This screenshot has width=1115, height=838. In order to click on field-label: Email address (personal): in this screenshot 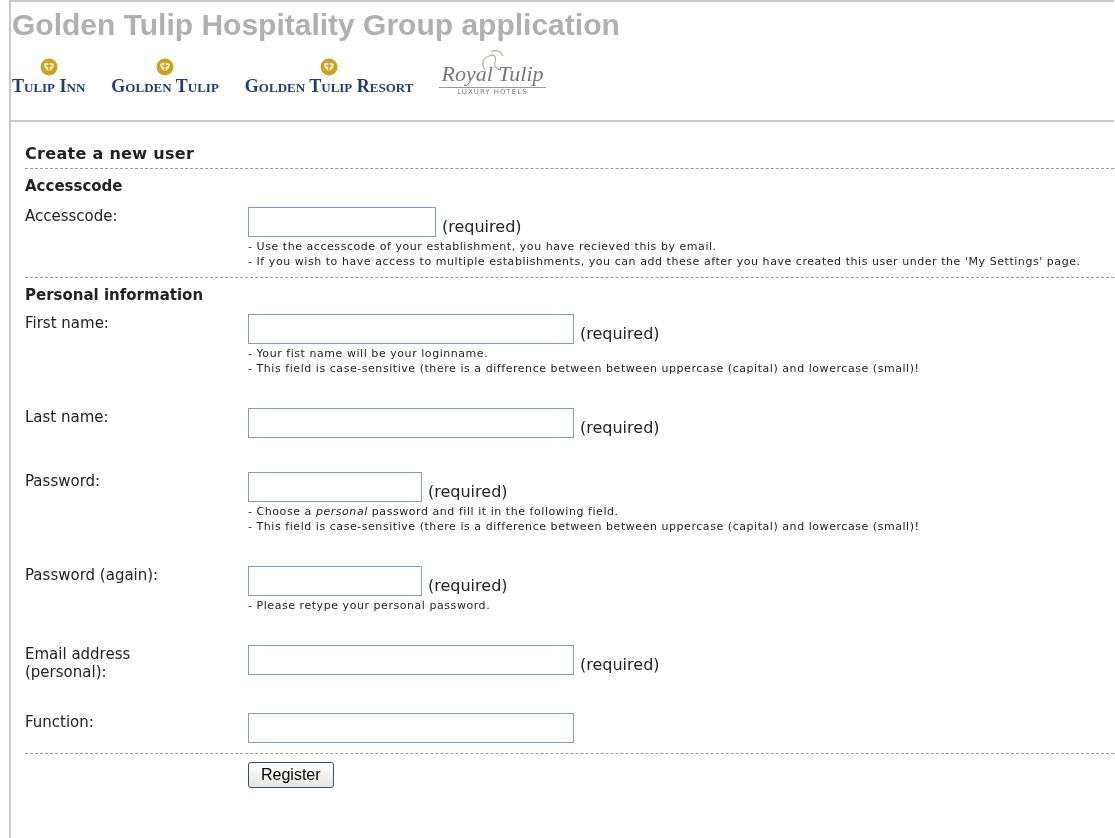, I will do `click(78, 662)`.